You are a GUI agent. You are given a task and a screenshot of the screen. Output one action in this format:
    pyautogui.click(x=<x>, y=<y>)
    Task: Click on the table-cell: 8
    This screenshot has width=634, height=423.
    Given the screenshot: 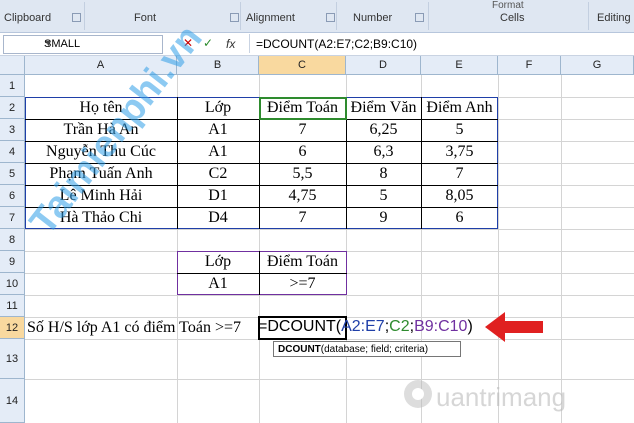 What is the action you would take?
    pyautogui.click(x=383, y=174)
    